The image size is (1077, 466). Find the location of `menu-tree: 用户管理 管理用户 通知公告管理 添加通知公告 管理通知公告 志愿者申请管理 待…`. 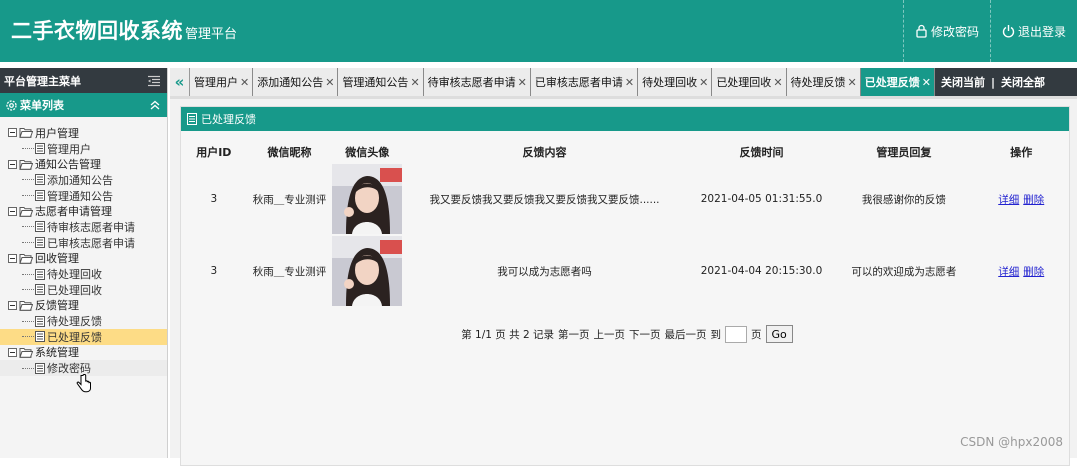

menu-tree: 用户管理 管理用户 通知公告管理 添加通知公告 管理通知公告 志愿者申请管理 待… is located at coordinates (83, 246).